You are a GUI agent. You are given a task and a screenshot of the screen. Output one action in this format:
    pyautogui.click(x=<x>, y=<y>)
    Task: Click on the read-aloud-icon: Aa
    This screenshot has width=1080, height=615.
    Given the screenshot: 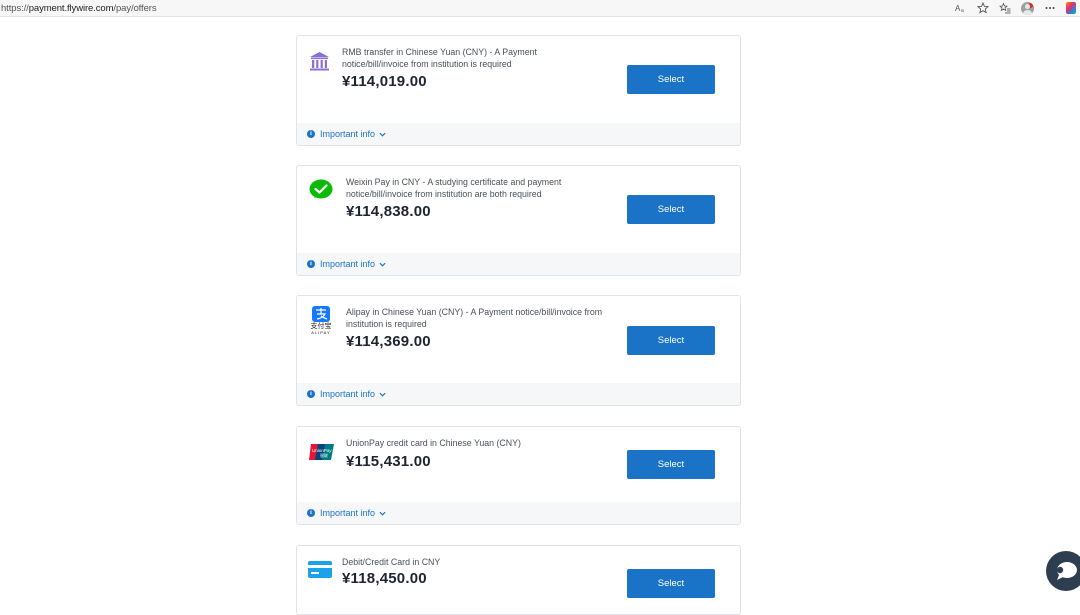 What is the action you would take?
    pyautogui.click(x=961, y=8)
    